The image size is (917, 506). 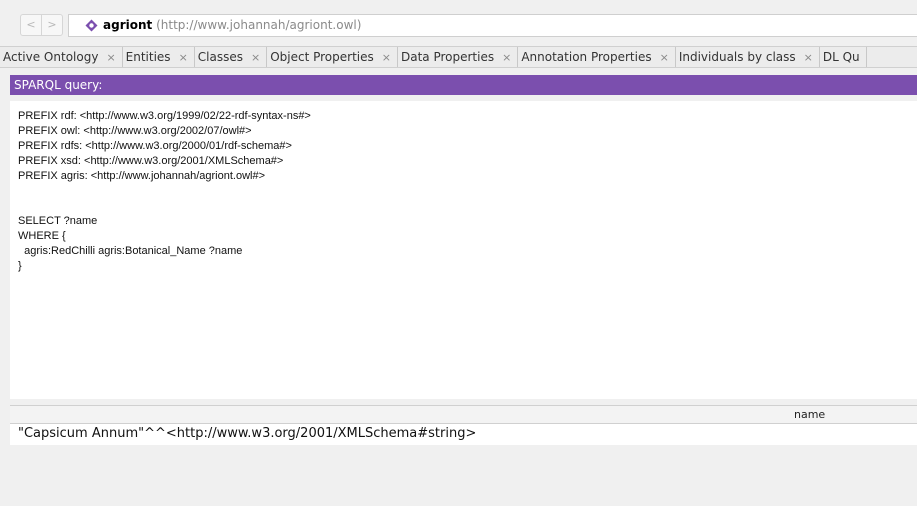 I want to click on query-line: }, so click(x=20, y=266).